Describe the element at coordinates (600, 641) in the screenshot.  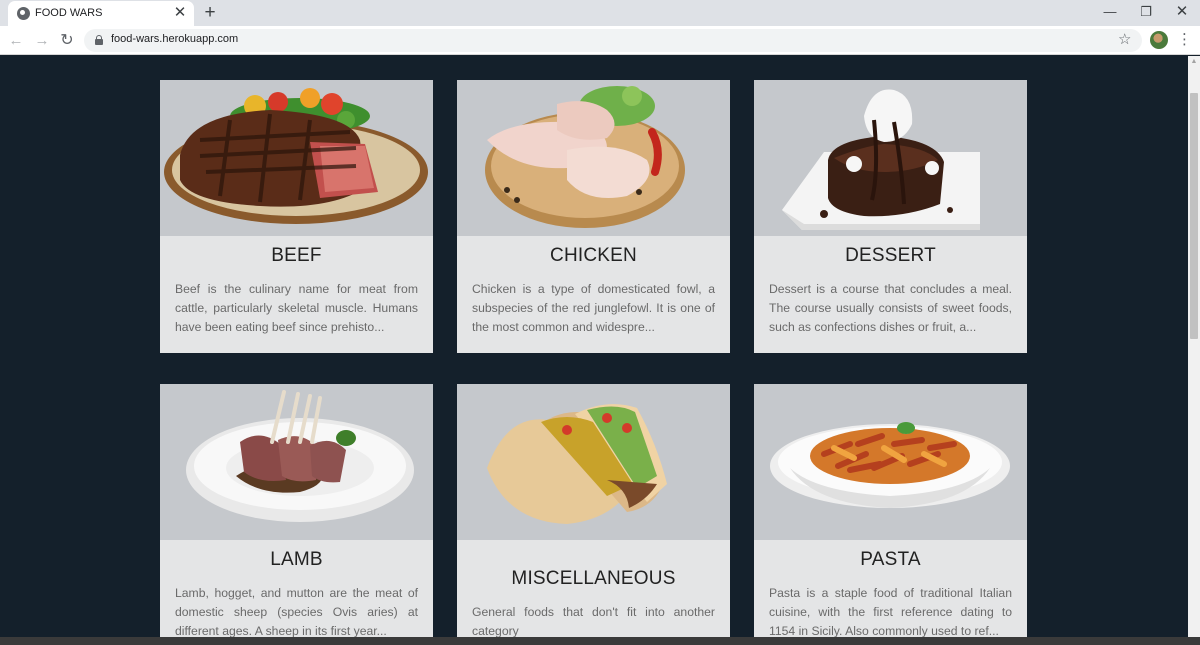
I see `taskbar-strip` at that location.